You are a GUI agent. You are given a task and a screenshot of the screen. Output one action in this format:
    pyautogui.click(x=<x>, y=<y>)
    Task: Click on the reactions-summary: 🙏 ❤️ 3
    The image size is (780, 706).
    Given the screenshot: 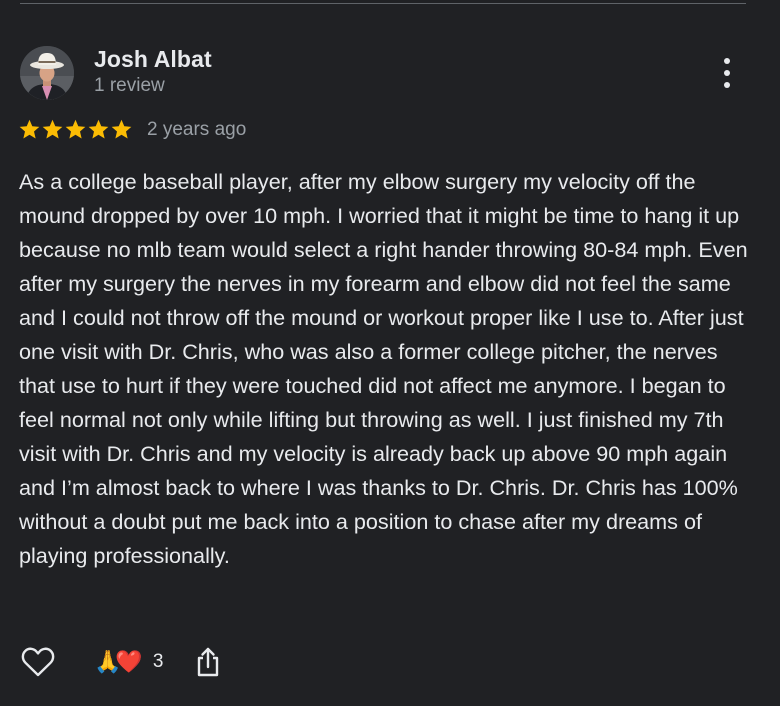 What is the action you would take?
    pyautogui.click(x=128, y=662)
    